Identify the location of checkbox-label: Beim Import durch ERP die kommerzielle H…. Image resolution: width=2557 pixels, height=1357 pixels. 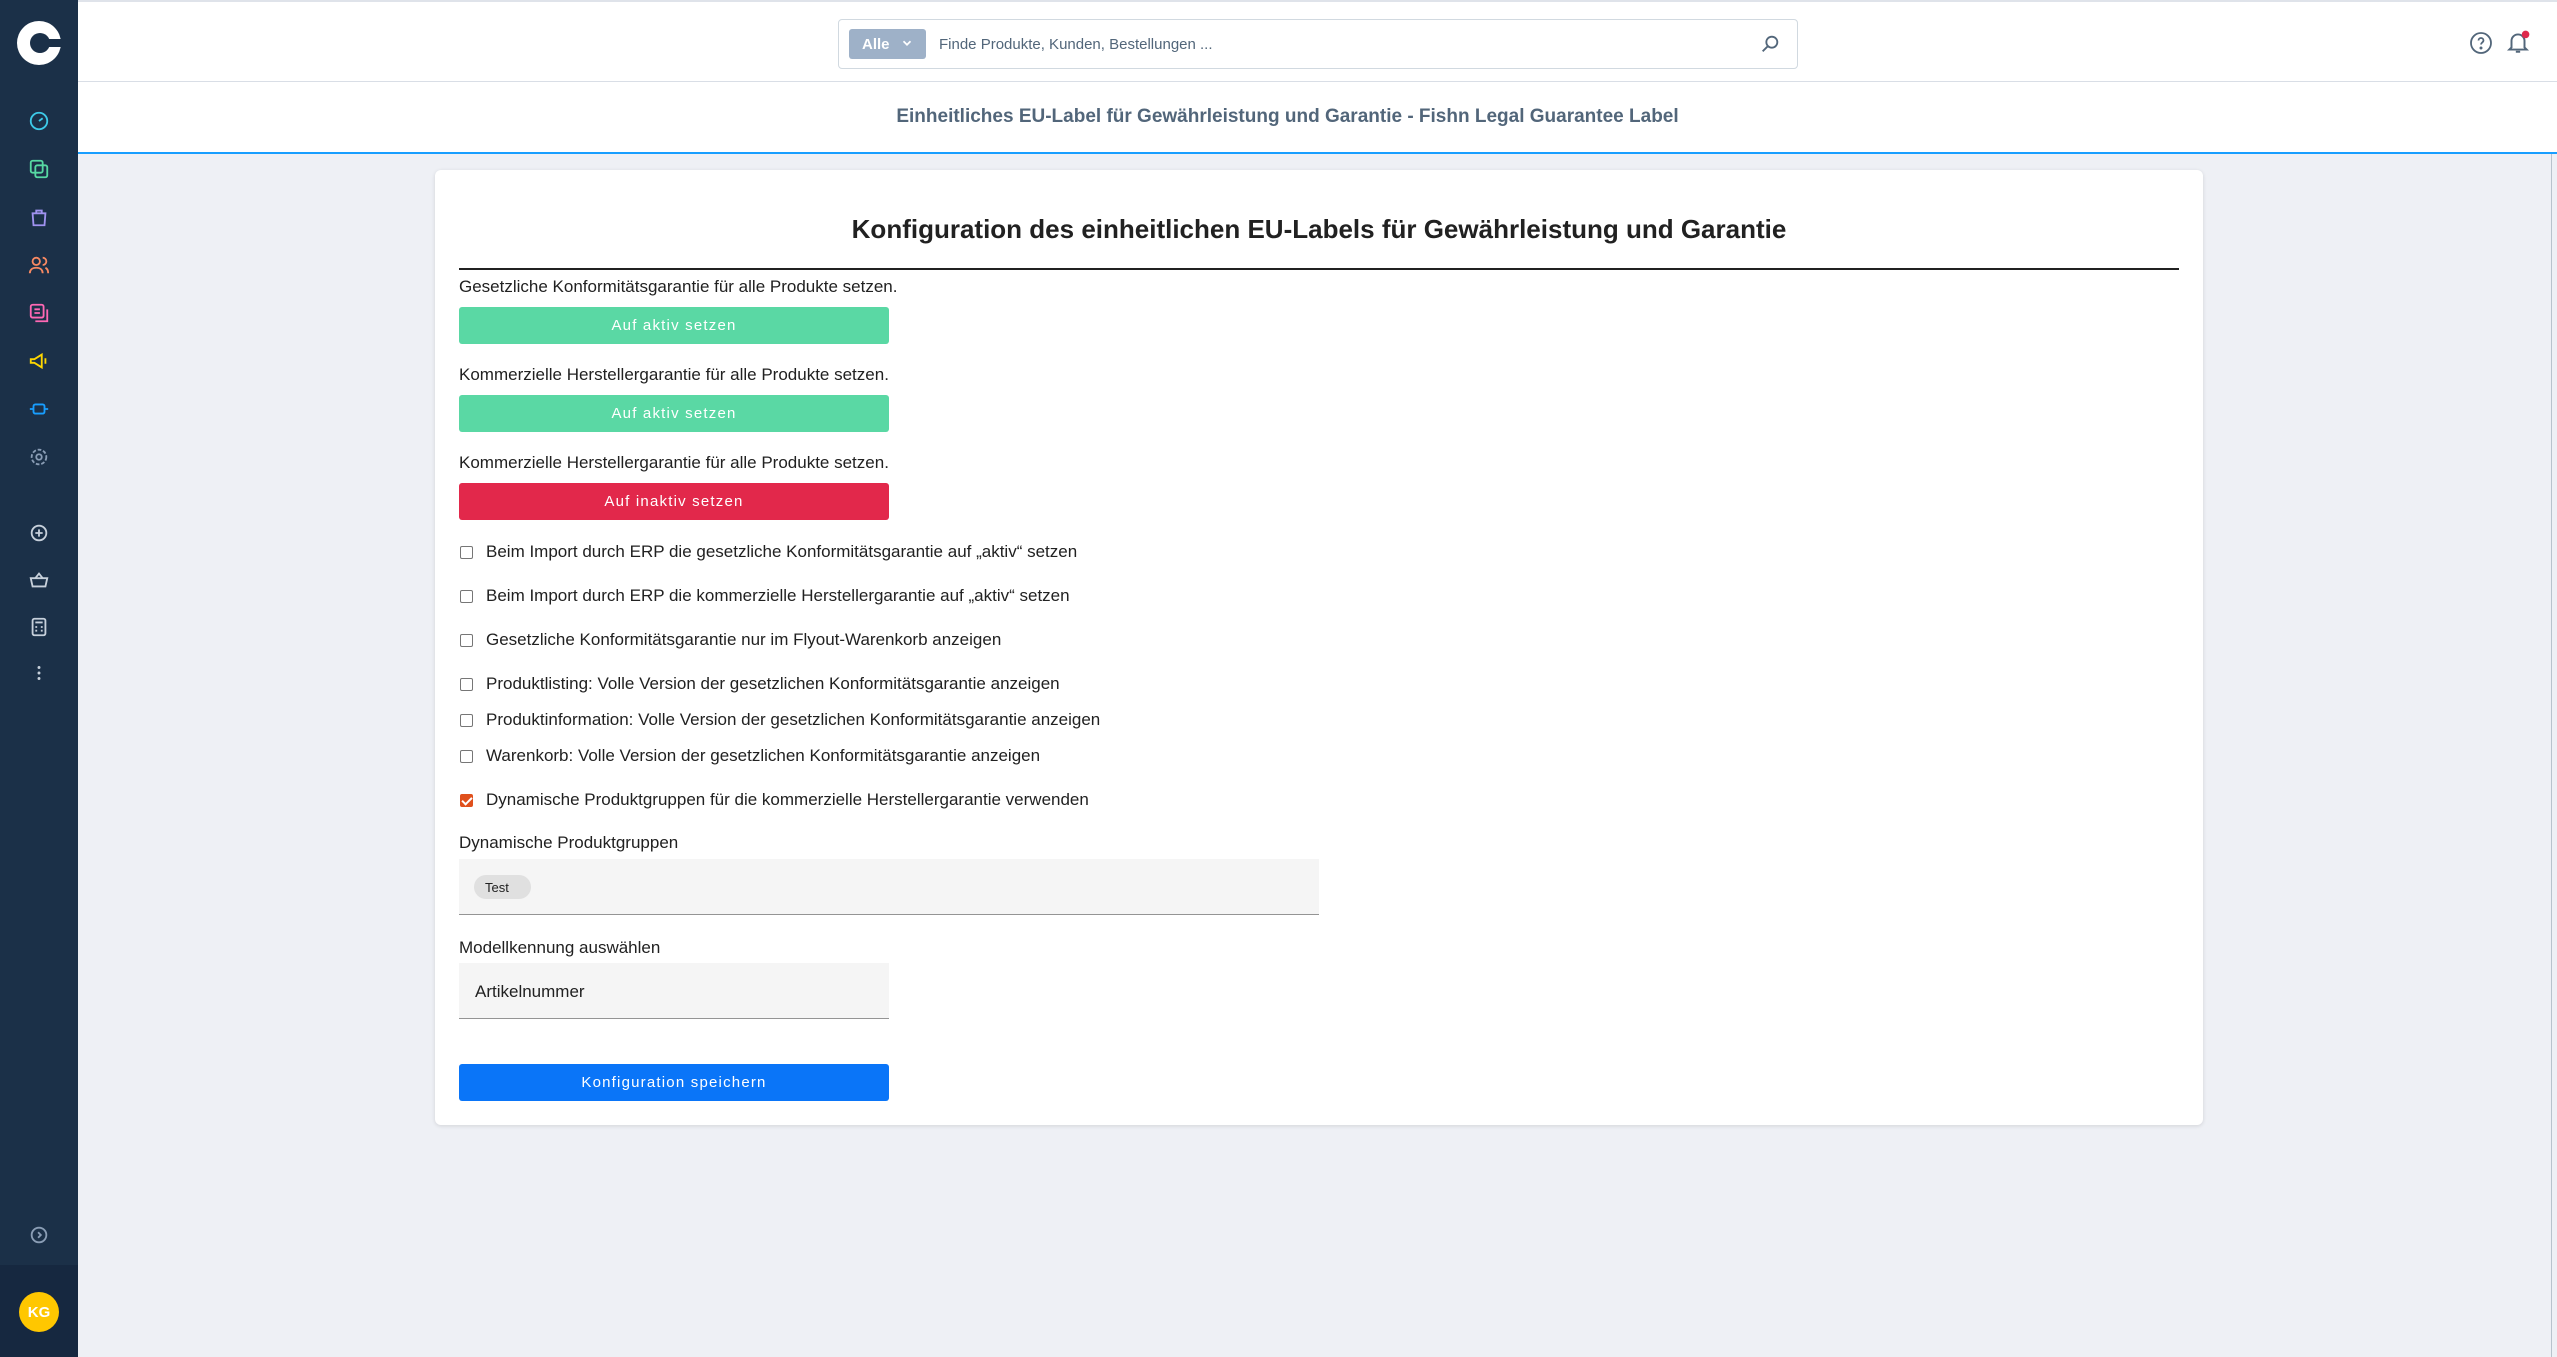
(778, 595).